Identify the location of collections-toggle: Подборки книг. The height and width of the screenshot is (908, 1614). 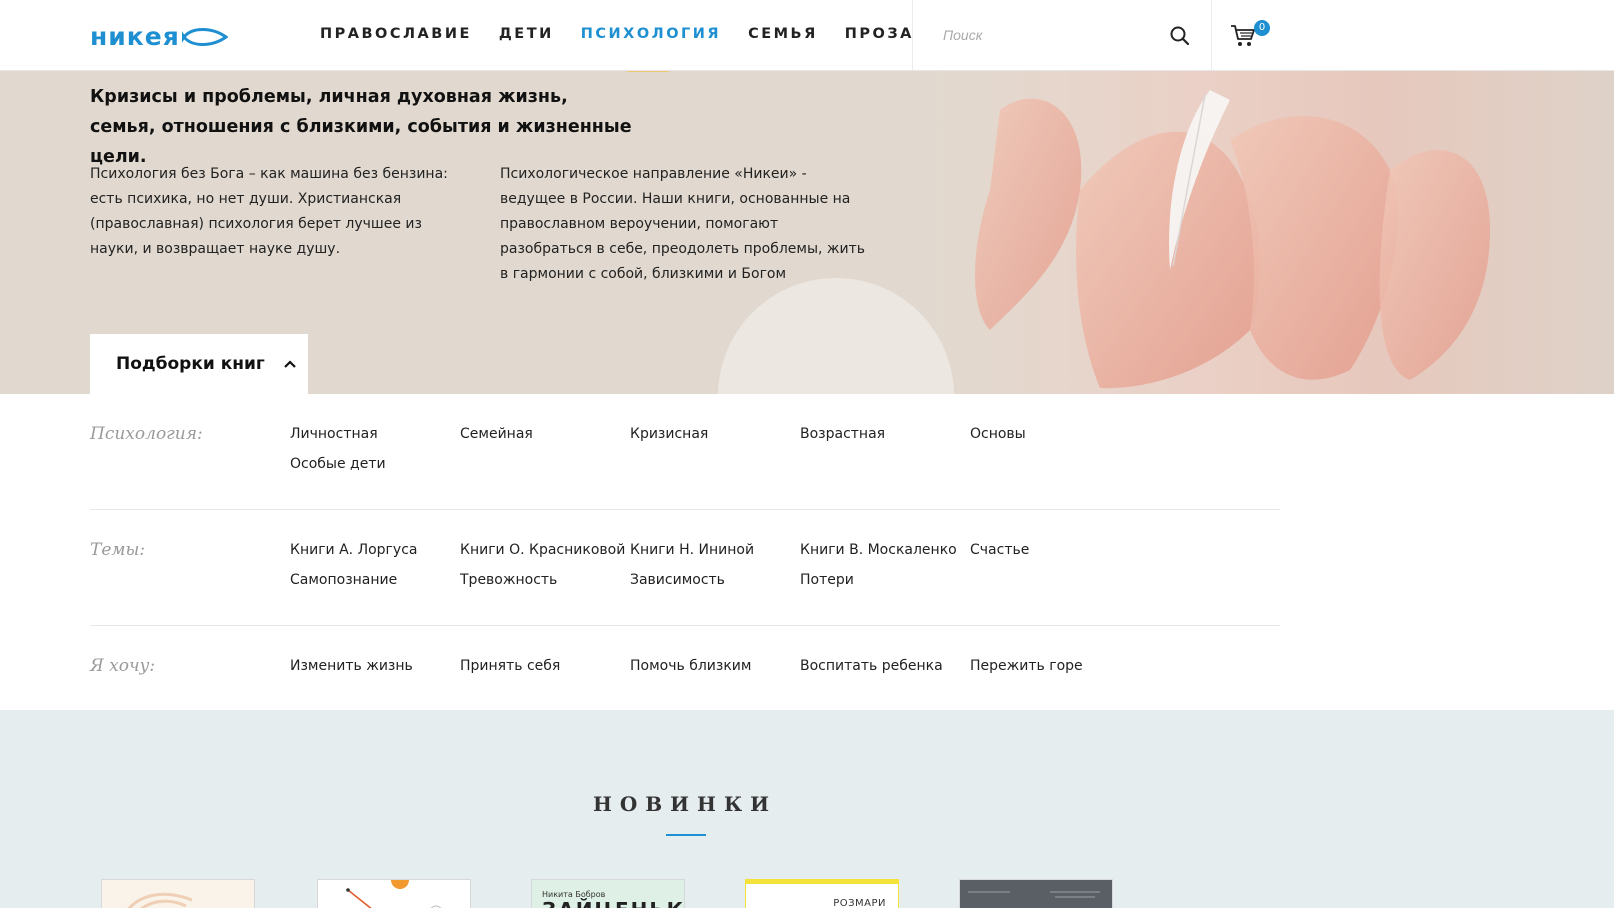
(199, 364).